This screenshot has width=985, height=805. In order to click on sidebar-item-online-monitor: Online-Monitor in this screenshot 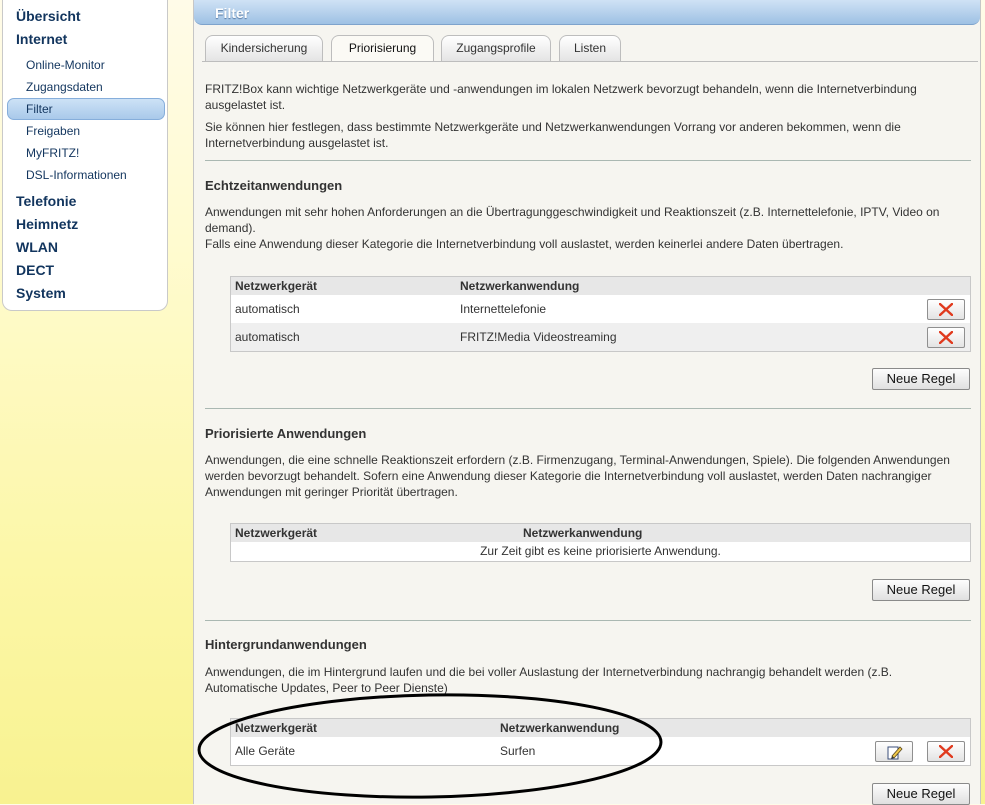, I will do `click(65, 65)`.